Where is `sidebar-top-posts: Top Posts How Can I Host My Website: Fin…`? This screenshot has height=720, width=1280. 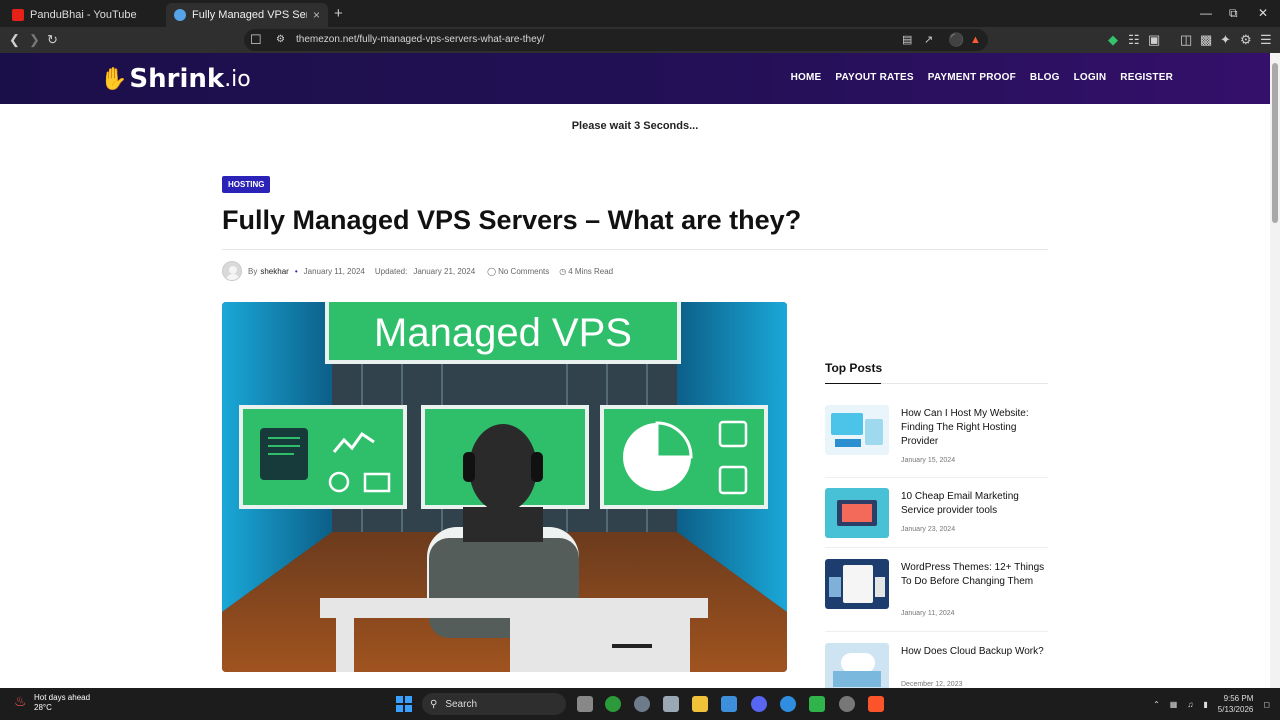 sidebar-top-posts: Top Posts How Can I Host My Website: Fin… is located at coordinates (936, 524).